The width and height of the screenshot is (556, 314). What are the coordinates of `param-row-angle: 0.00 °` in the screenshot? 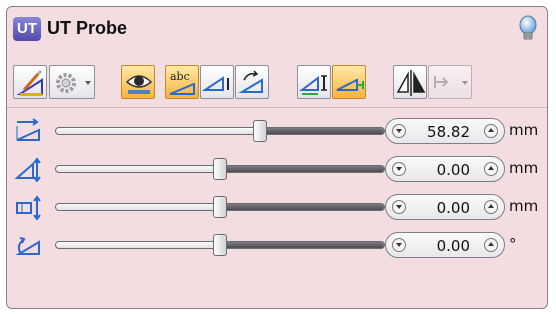 It's located at (277, 245).